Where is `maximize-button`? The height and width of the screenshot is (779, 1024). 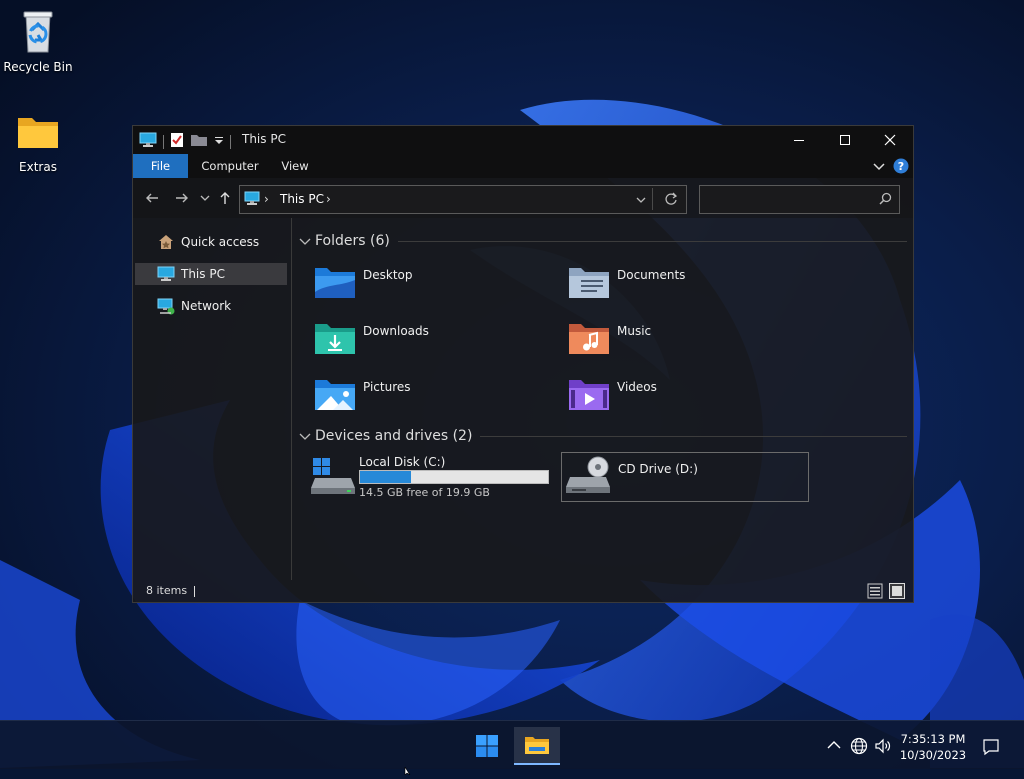
maximize-button is located at coordinates (845, 140).